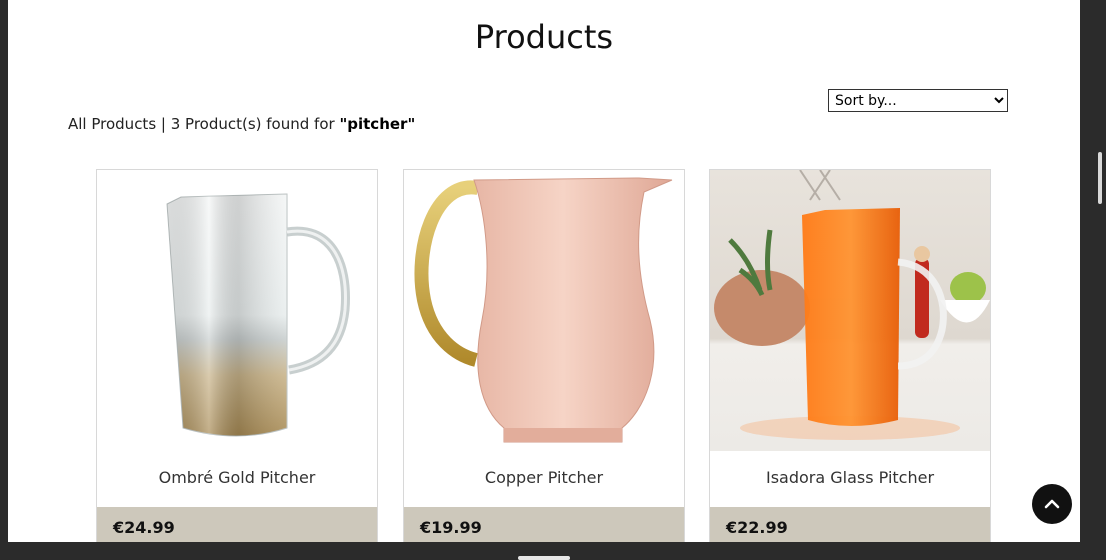 Image resolution: width=1106 pixels, height=560 pixels. I want to click on product-price: €22.99, so click(757, 527).